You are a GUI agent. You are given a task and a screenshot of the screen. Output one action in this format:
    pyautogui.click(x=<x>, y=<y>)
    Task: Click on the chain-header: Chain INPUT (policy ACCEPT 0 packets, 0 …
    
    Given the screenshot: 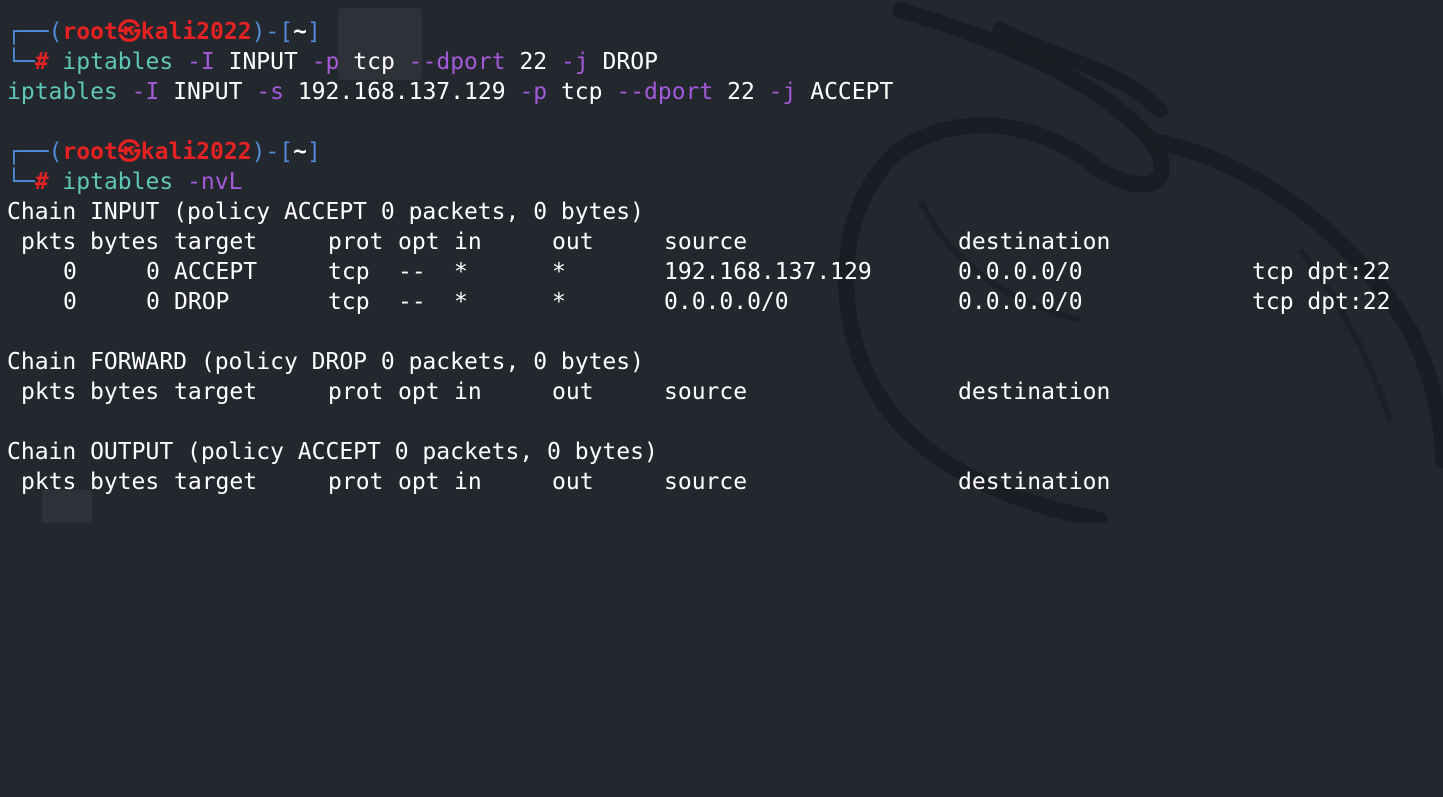 What is the action you would take?
    pyautogui.click(x=325, y=212)
    